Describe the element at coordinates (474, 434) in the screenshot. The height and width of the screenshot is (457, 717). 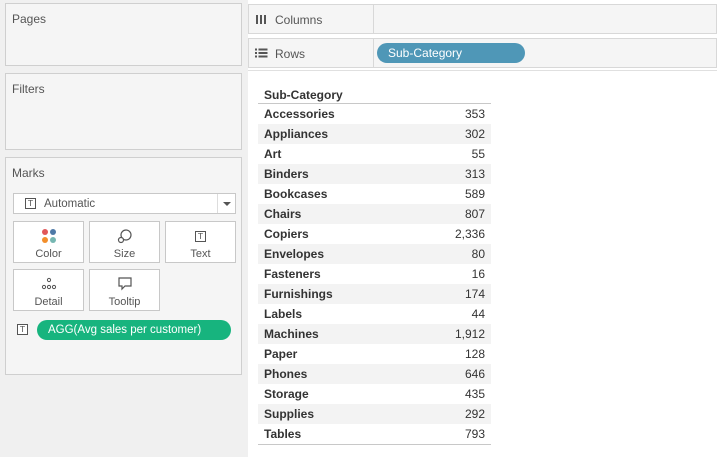
I see `row-value: 793` at that location.